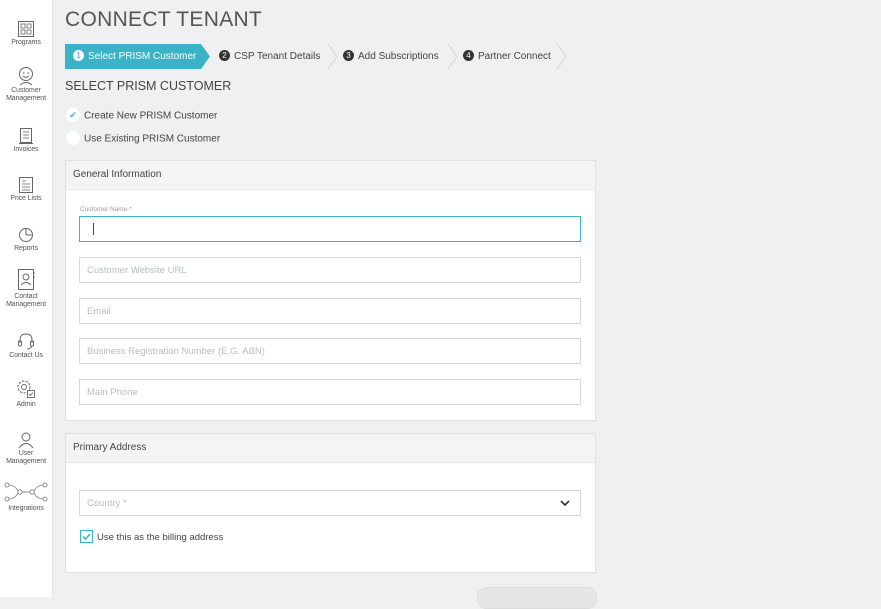 This screenshot has width=881, height=609. I want to click on billing-address-checkbox-row: Use this as the billing address, so click(152, 537).